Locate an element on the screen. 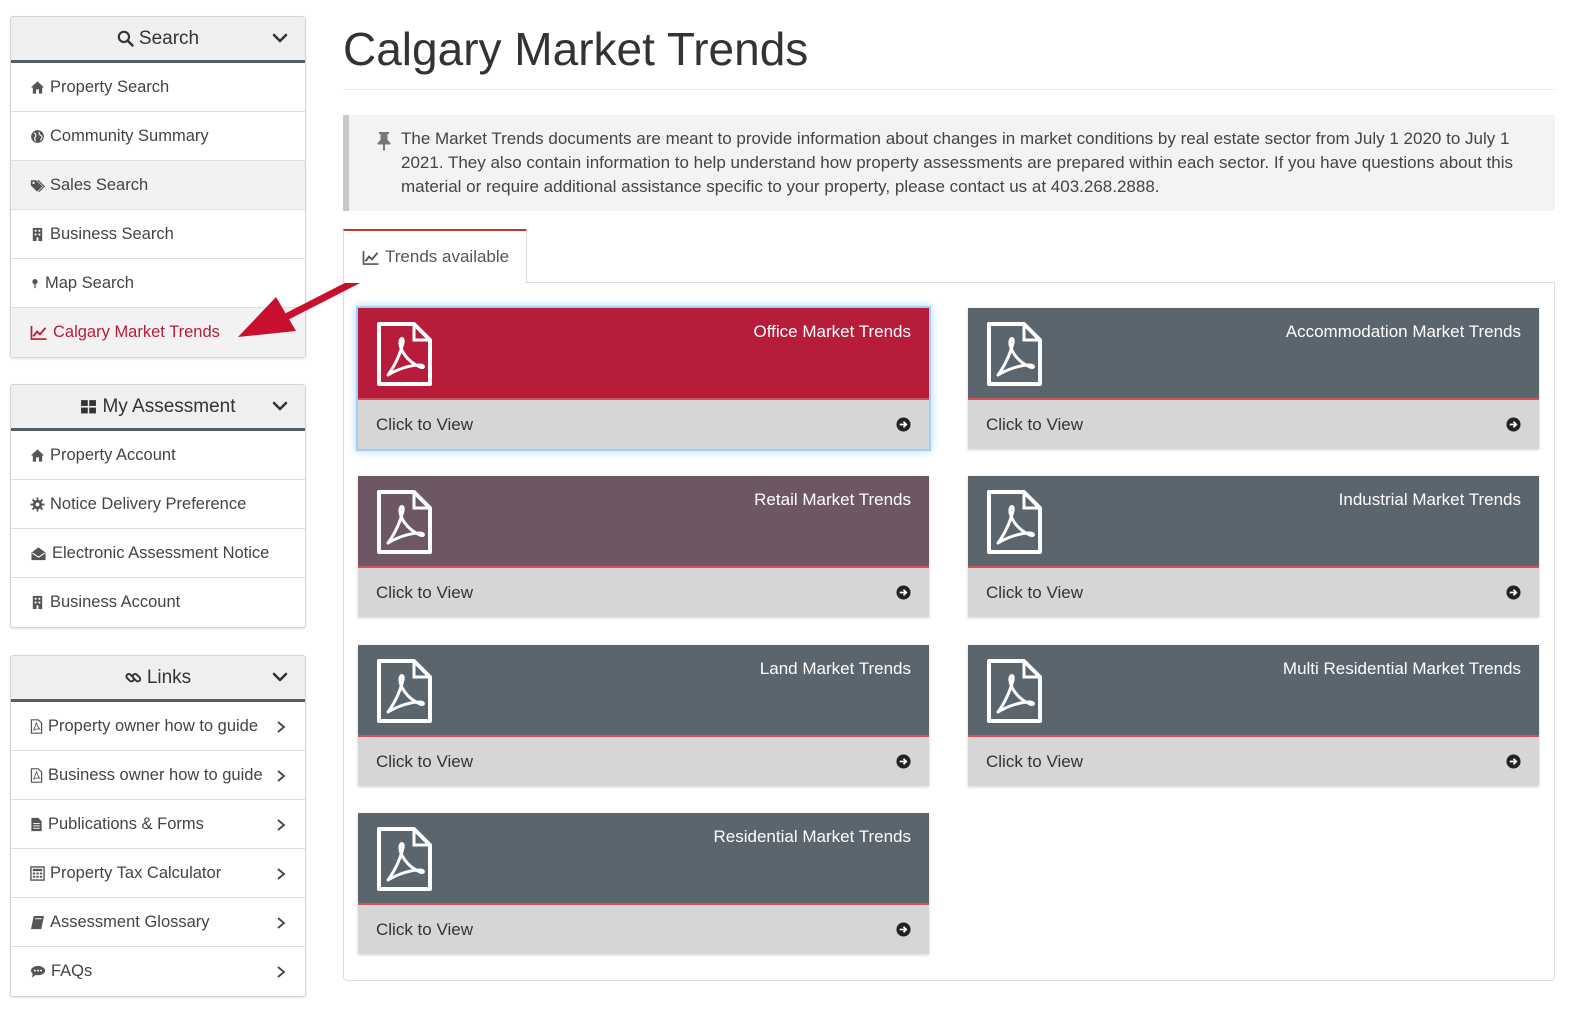 The height and width of the screenshot is (1023, 1579). nav-label: Community Summary is located at coordinates (129, 135).